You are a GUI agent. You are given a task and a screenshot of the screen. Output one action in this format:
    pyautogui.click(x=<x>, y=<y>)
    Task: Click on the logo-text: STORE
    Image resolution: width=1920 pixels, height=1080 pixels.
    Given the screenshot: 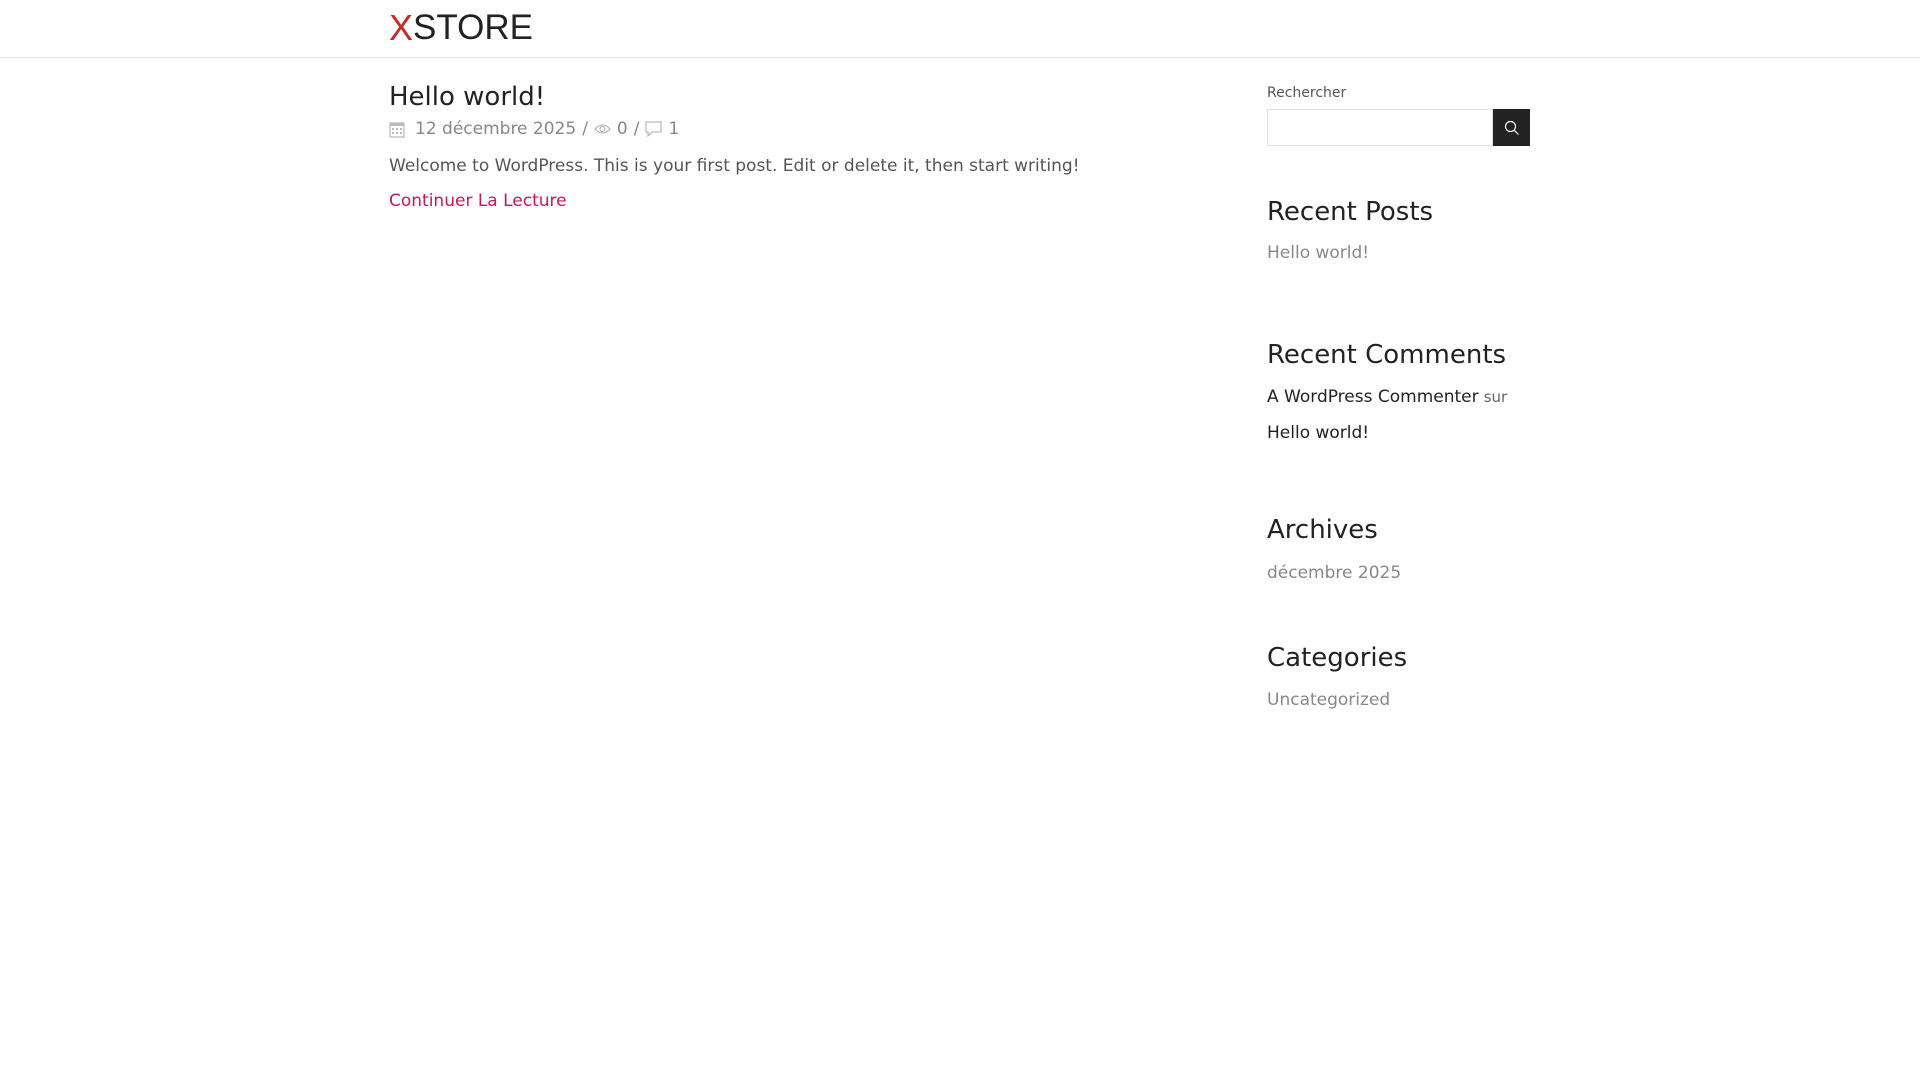 What is the action you would take?
    pyautogui.click(x=473, y=27)
    